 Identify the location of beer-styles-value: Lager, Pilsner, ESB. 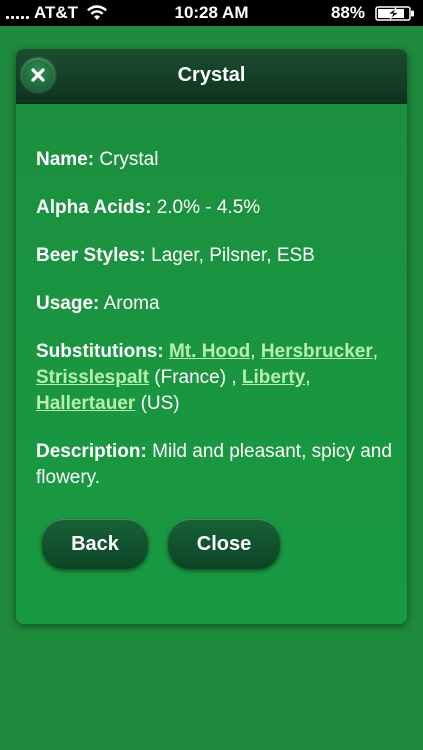
(233, 255).